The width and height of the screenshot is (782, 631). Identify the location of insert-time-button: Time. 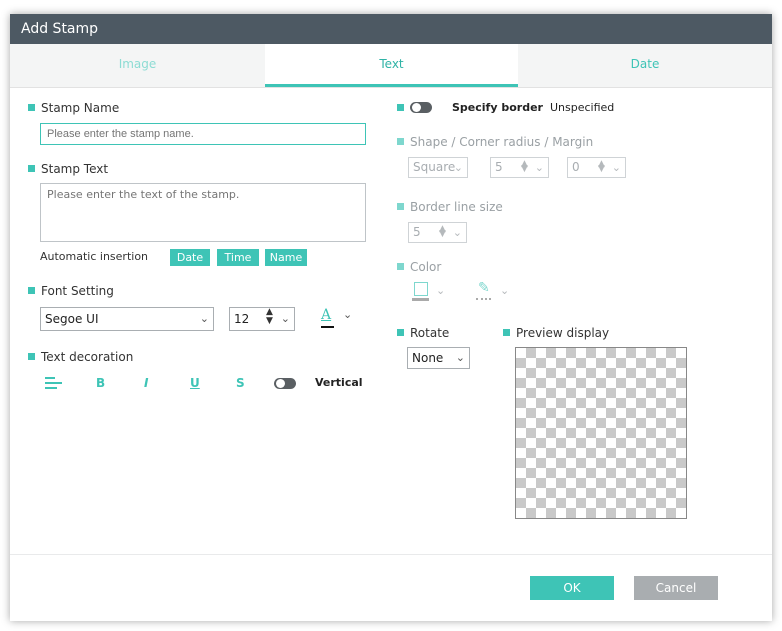
(238, 257).